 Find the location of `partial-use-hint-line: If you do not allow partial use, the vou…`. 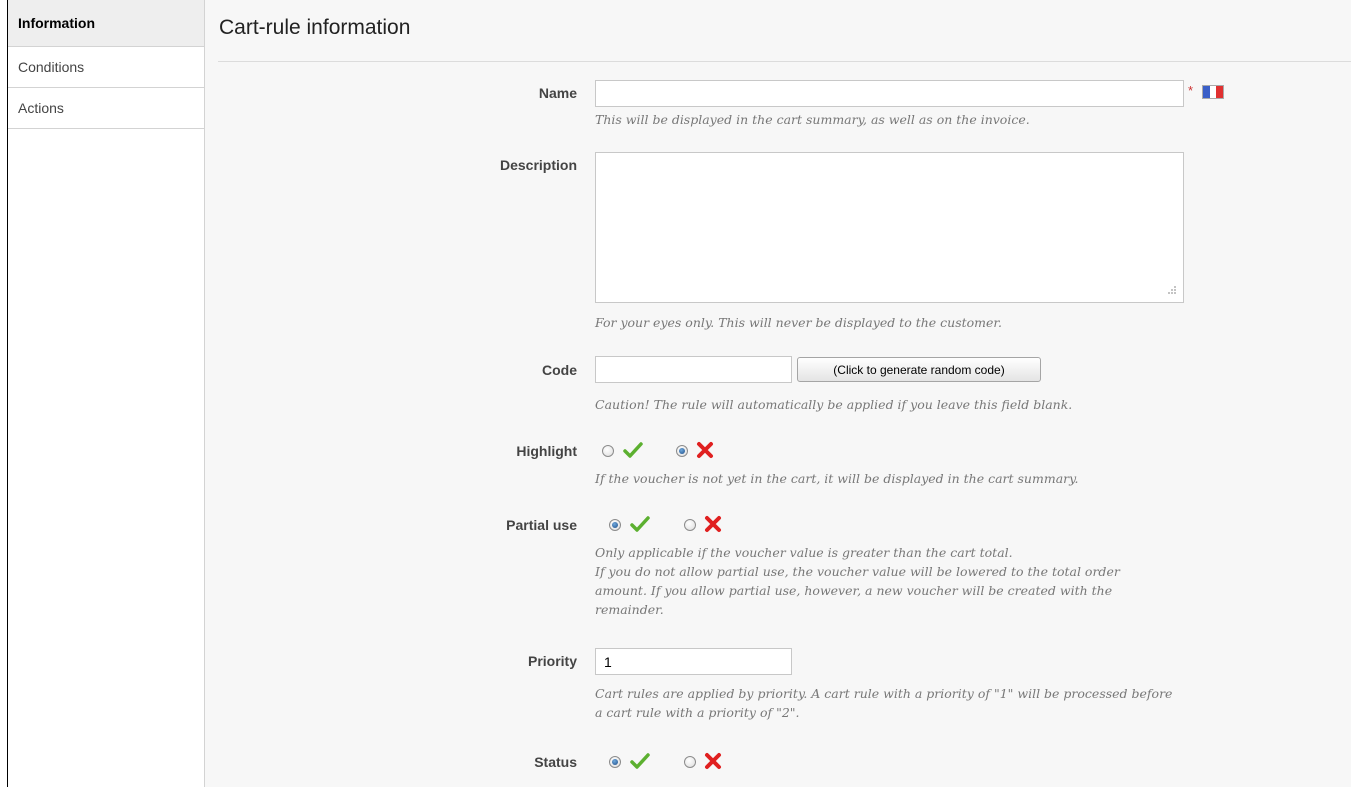

partial-use-hint-line: If you do not allow partial use, the vou… is located at coordinates (857, 571).